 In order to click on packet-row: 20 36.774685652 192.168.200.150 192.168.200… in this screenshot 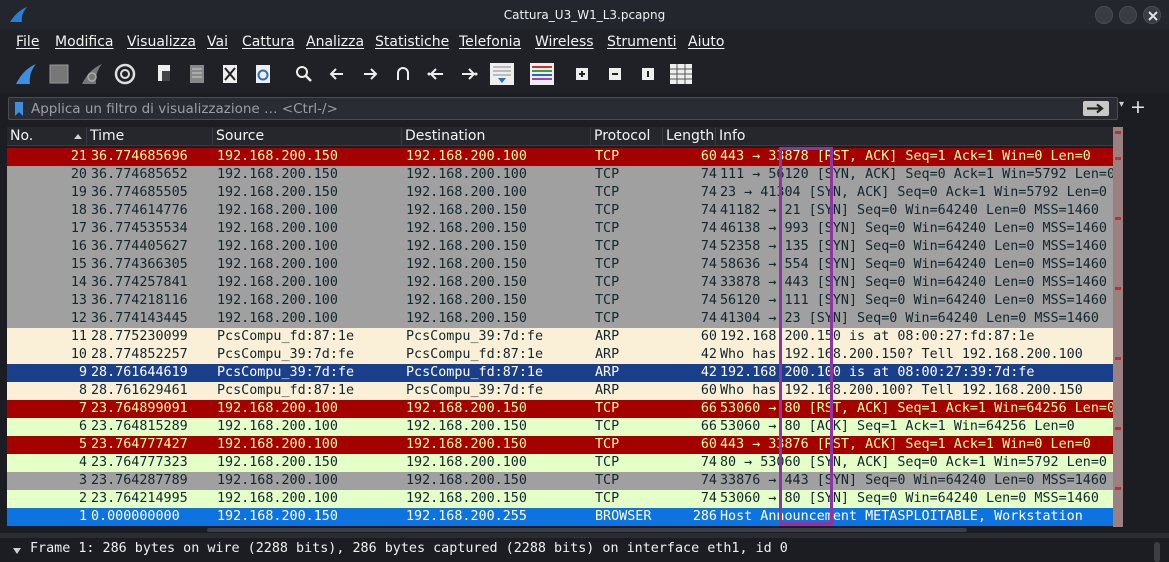, I will do `click(560, 175)`.